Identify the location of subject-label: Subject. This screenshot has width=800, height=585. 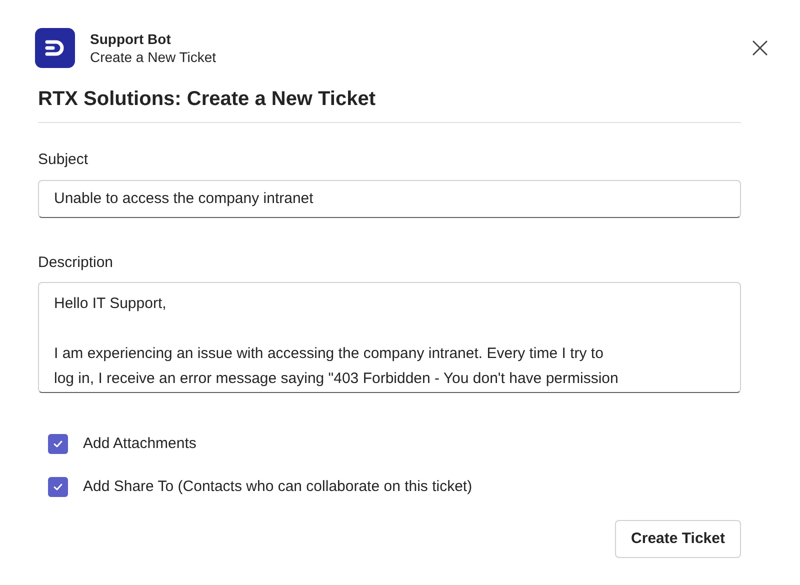
(64, 160).